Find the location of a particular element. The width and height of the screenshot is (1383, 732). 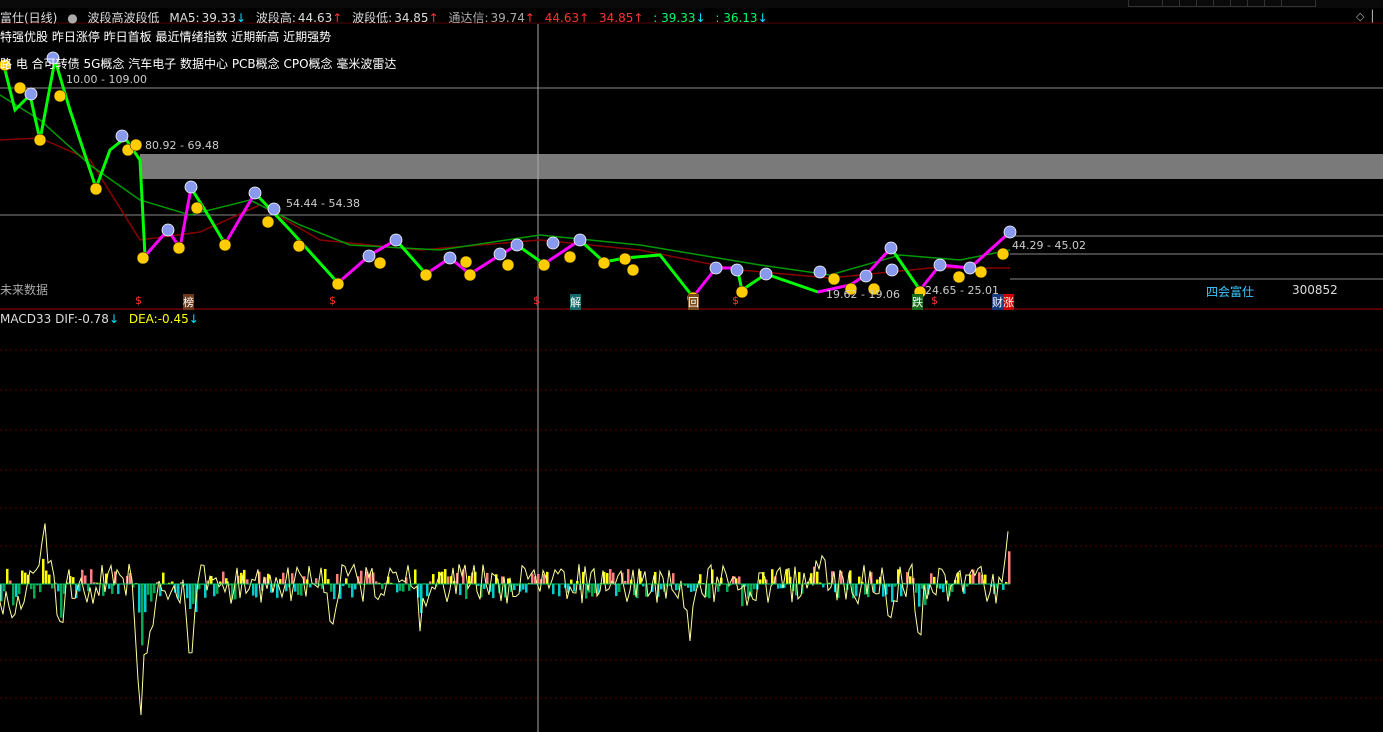

wave-high-label: 波段高: is located at coordinates (275, 18).